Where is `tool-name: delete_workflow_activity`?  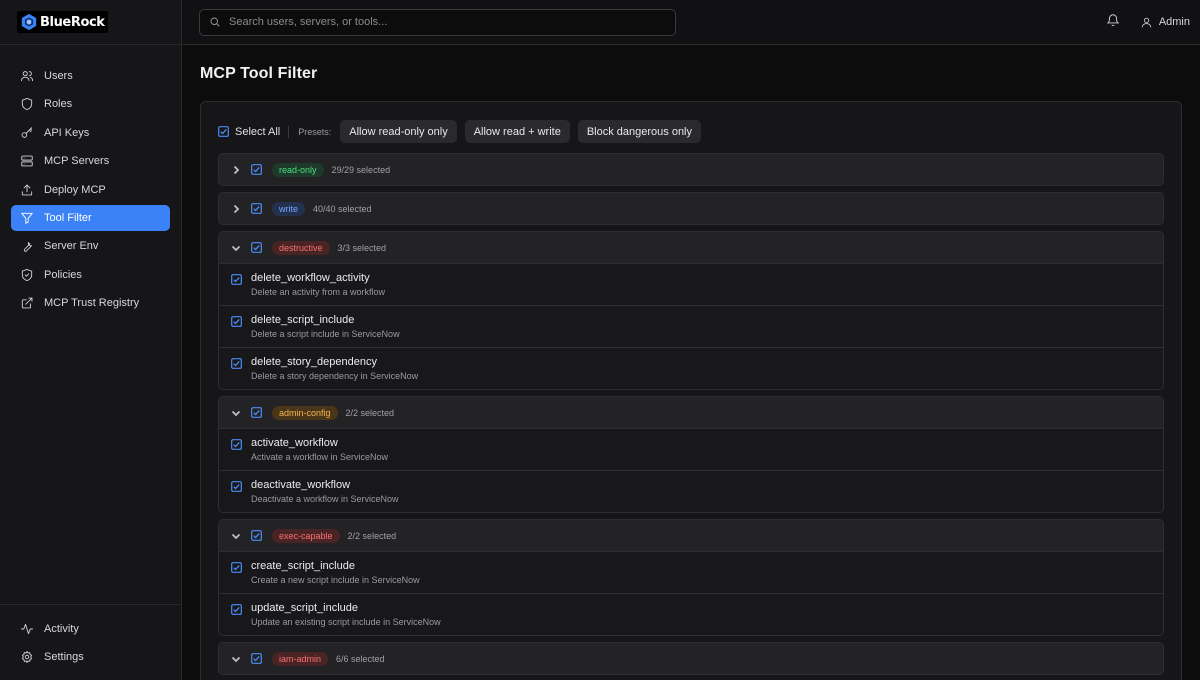
tool-name: delete_workflow_activity is located at coordinates (310, 278).